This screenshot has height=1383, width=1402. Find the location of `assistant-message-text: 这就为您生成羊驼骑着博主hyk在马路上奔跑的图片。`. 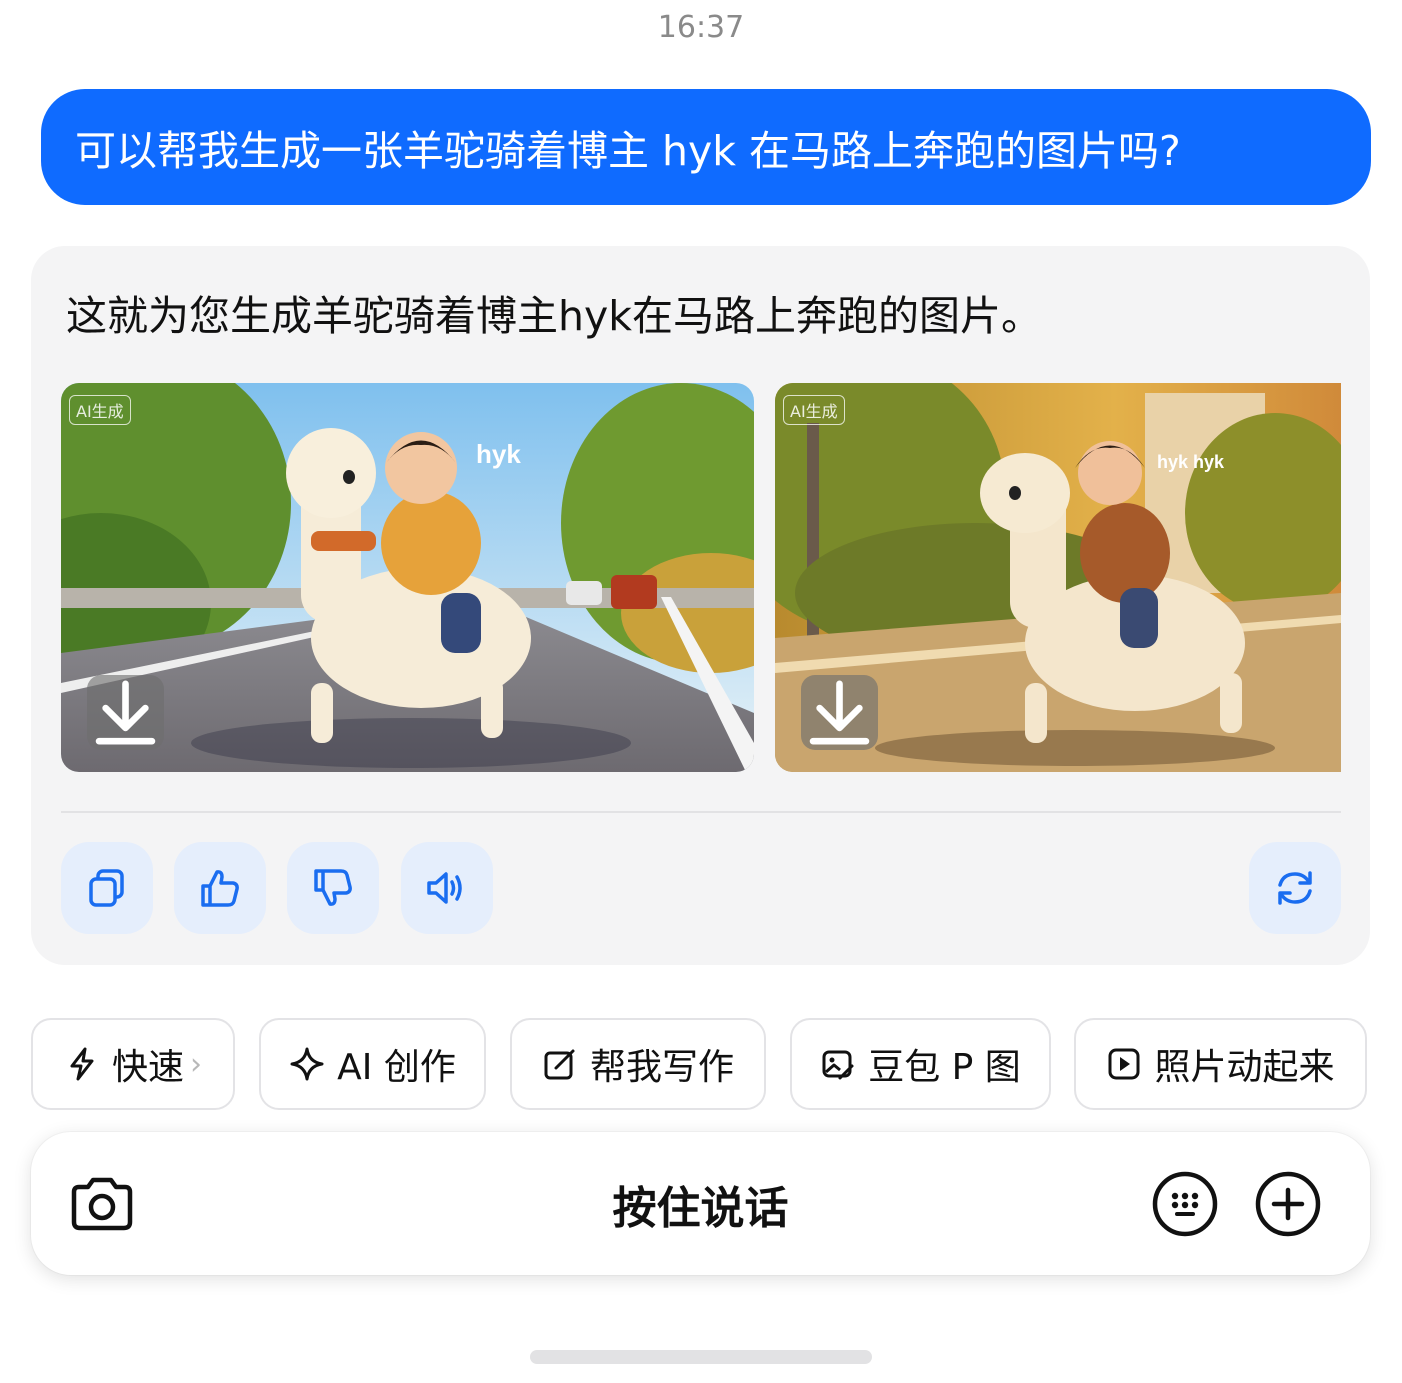

assistant-message-text: 这就为您生成羊驼骑着博主hyk在马路上奔跑的图片。 is located at coordinates (554, 316).